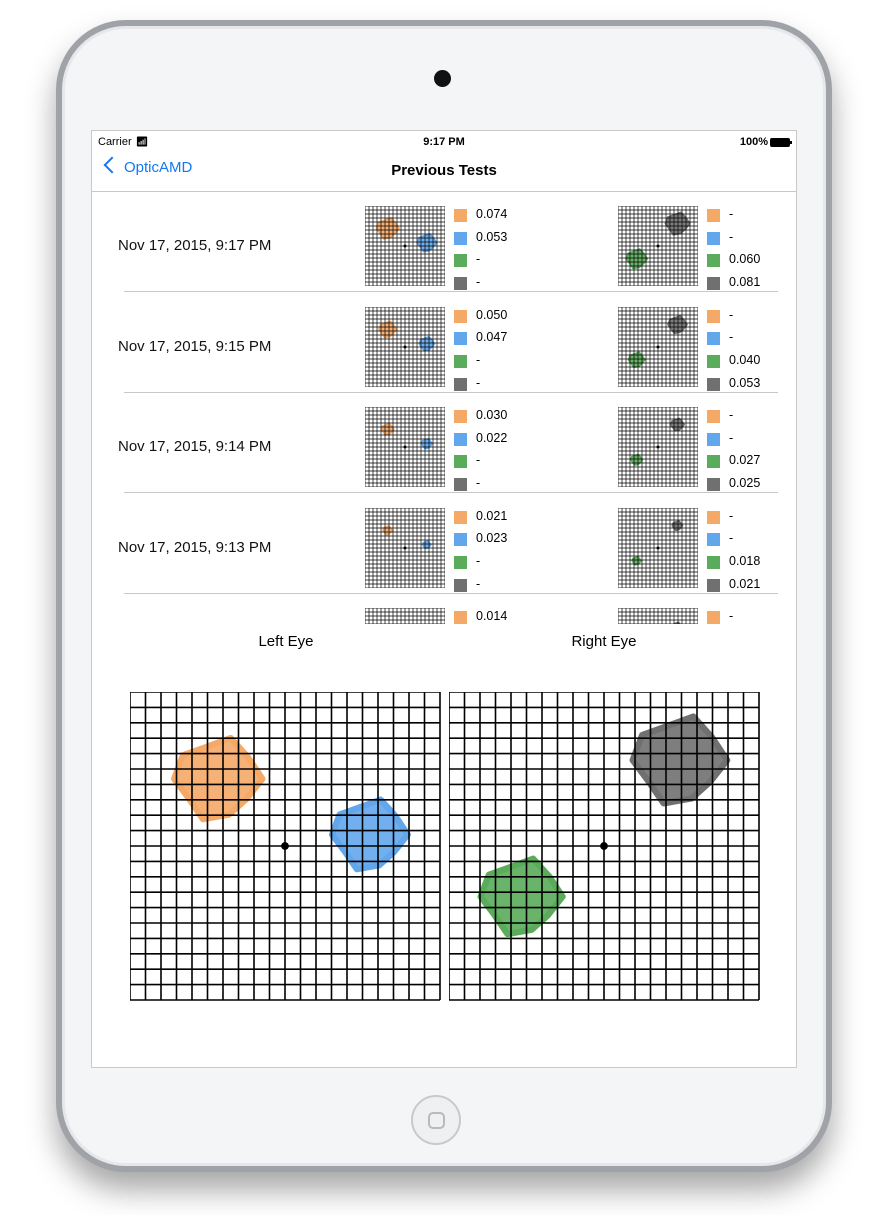 This screenshot has width=869, height=1215. I want to click on legend-value: 0.021, so click(745, 583).